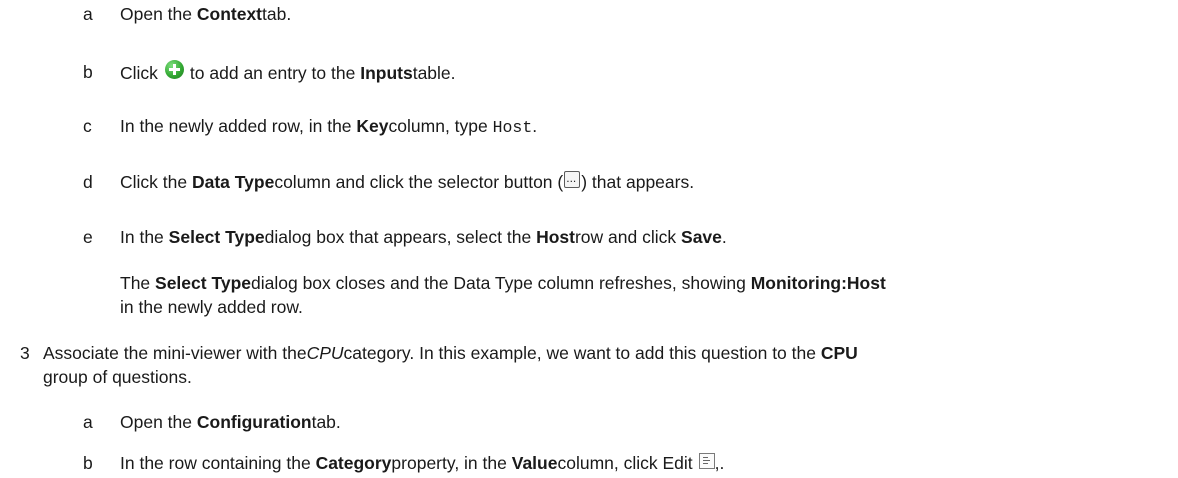 This screenshot has height=478, width=1178. What do you see at coordinates (449, 463) in the screenshot?
I see `step-text: property, in the` at bounding box center [449, 463].